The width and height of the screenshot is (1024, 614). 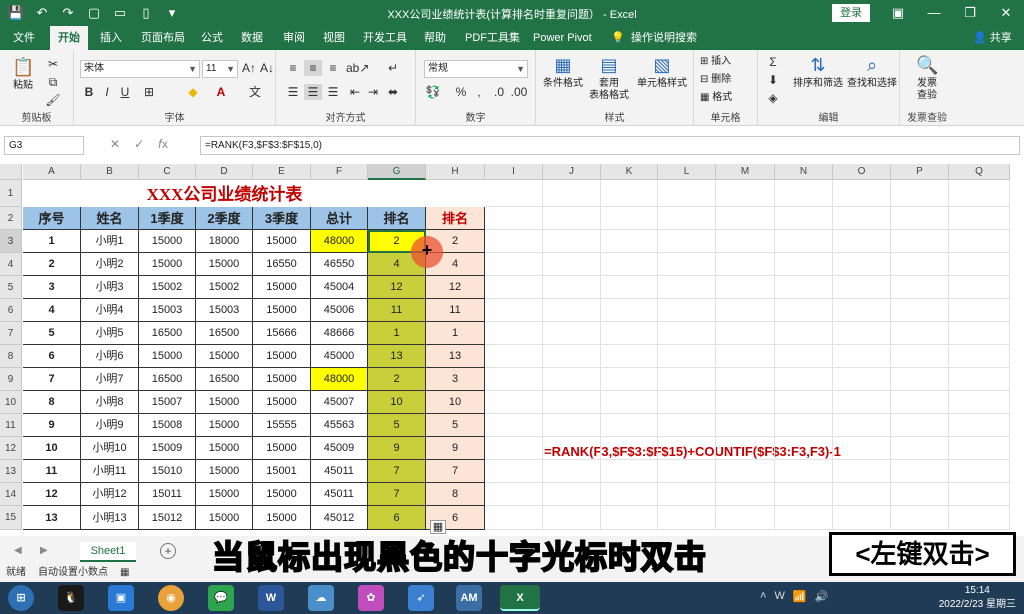 I want to click on row-header-14: 14, so click(x=11, y=494).